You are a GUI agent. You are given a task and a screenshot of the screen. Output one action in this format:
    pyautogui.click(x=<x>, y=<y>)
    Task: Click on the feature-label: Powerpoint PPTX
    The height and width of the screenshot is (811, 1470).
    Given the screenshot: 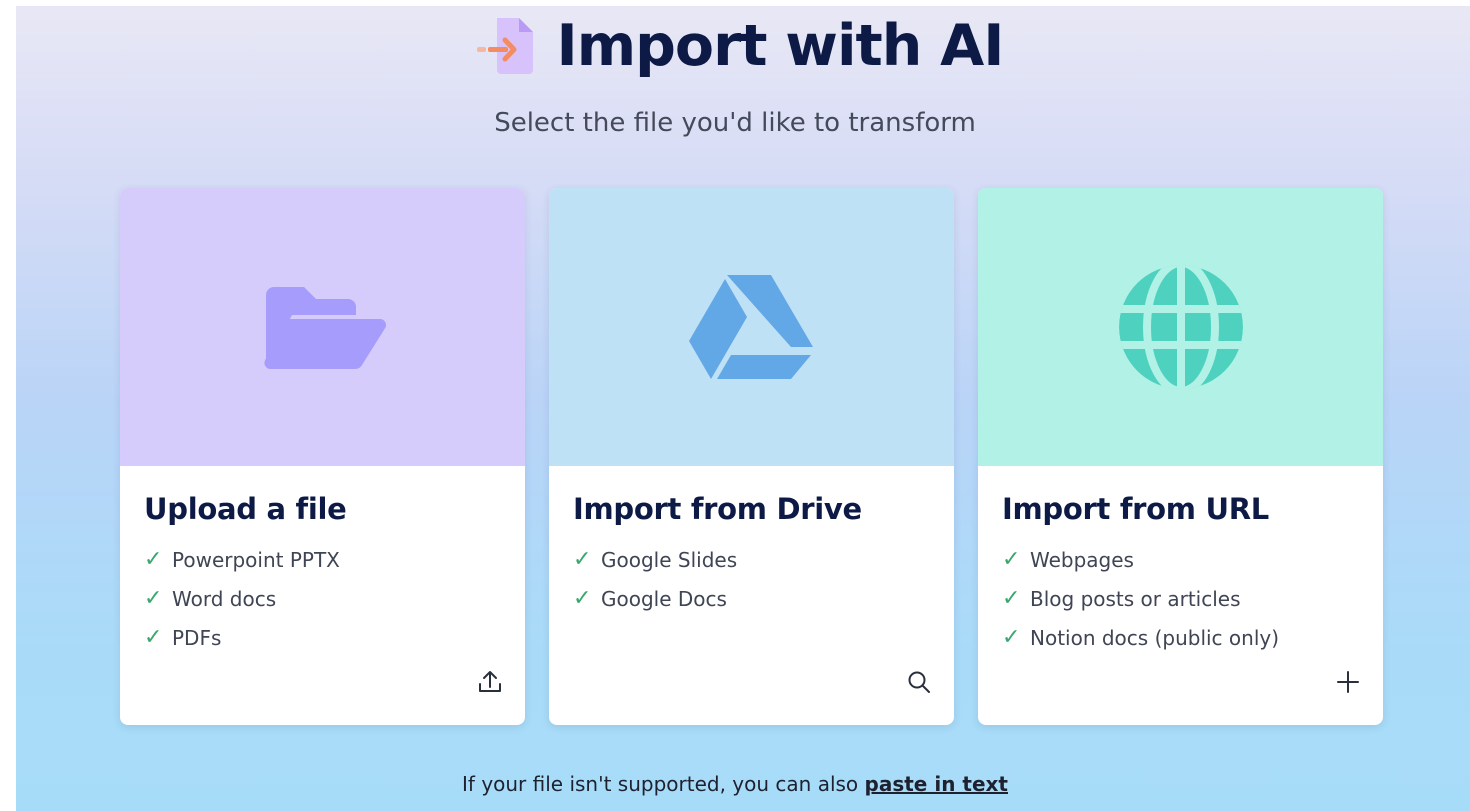 What is the action you would take?
    pyautogui.click(x=256, y=559)
    